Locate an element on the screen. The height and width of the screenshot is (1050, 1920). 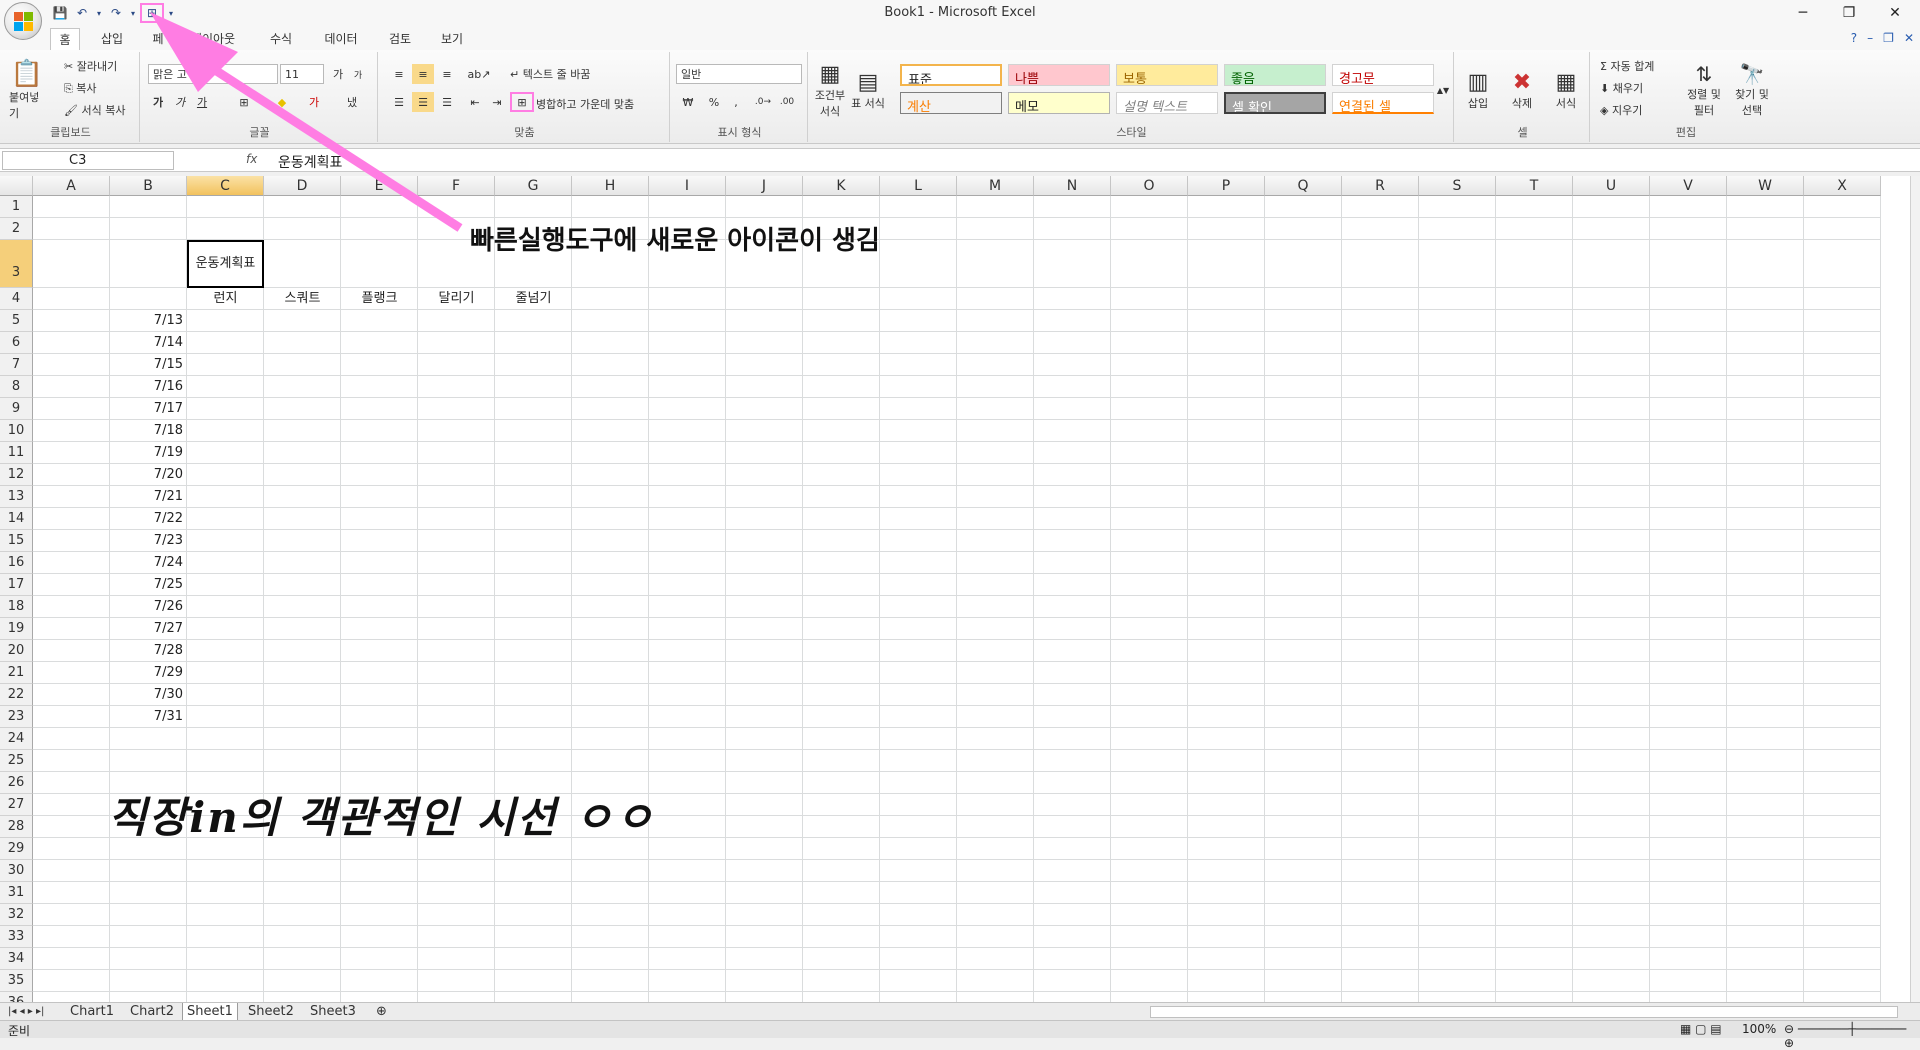
office-button is located at coordinates (23, 21).